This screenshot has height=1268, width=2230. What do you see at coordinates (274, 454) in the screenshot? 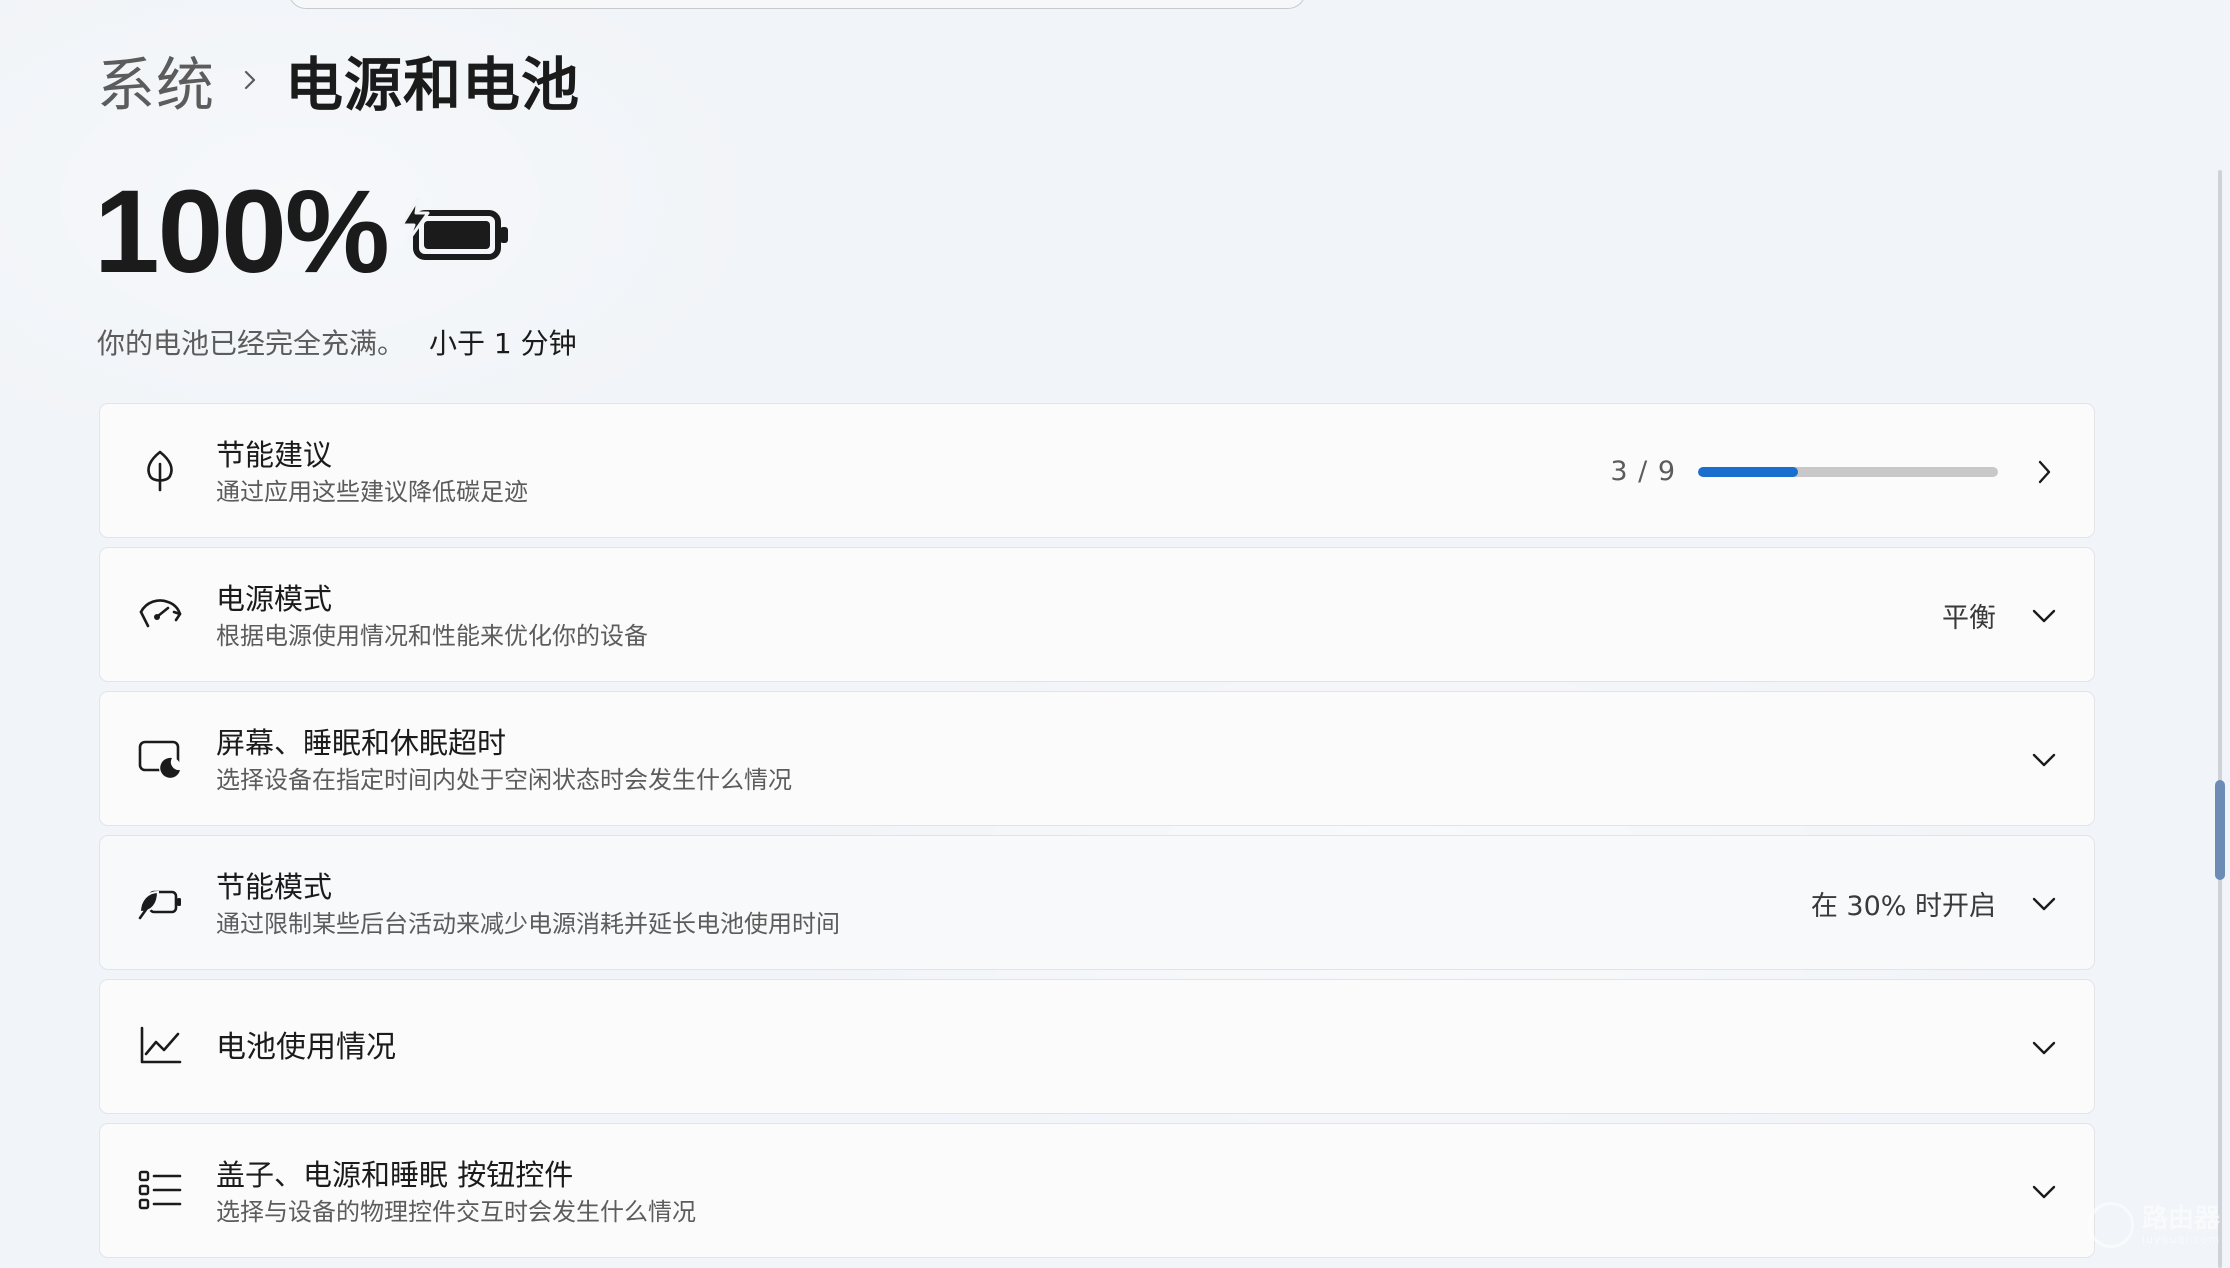
I see `card-title: 节能建议` at bounding box center [274, 454].